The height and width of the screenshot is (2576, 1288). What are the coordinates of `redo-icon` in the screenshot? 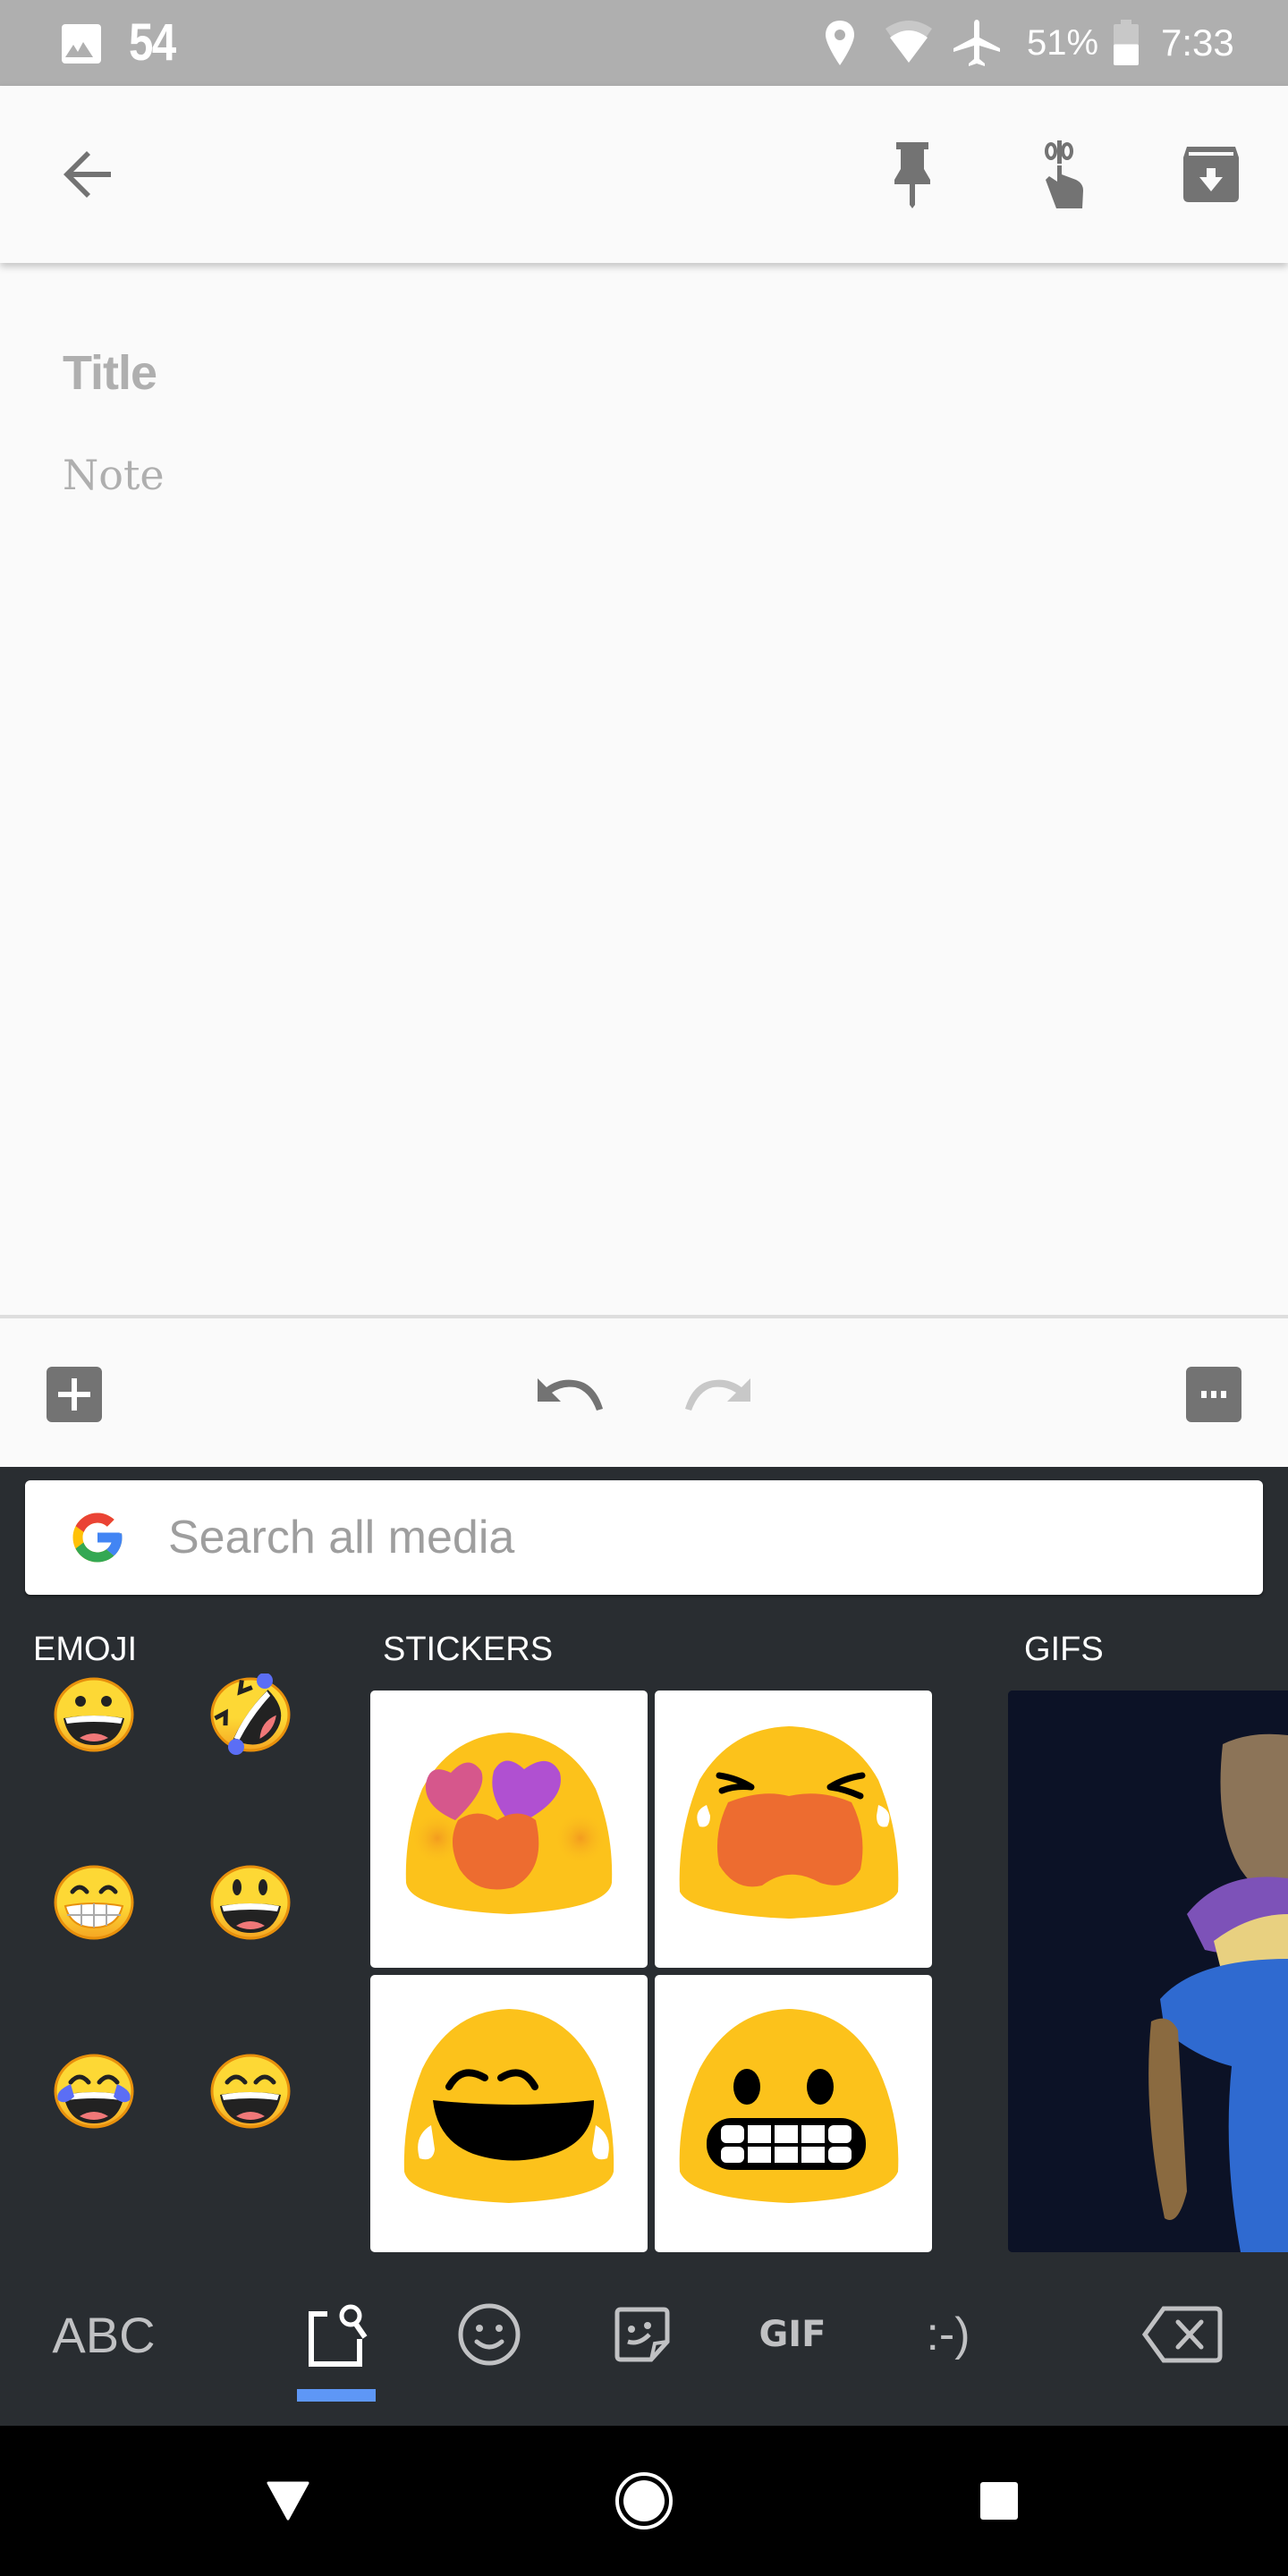 It's located at (717, 1394).